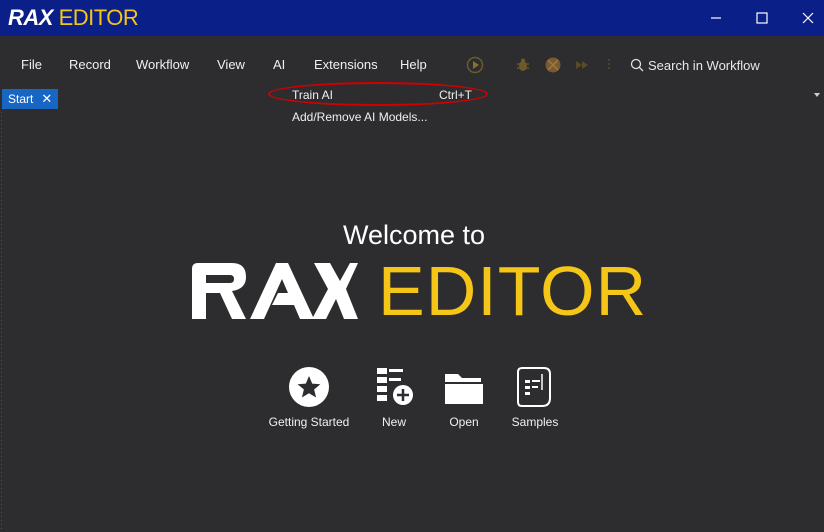 The height and width of the screenshot is (532, 824). What do you see at coordinates (535, 422) in the screenshot?
I see `samples-label: Samples` at bounding box center [535, 422].